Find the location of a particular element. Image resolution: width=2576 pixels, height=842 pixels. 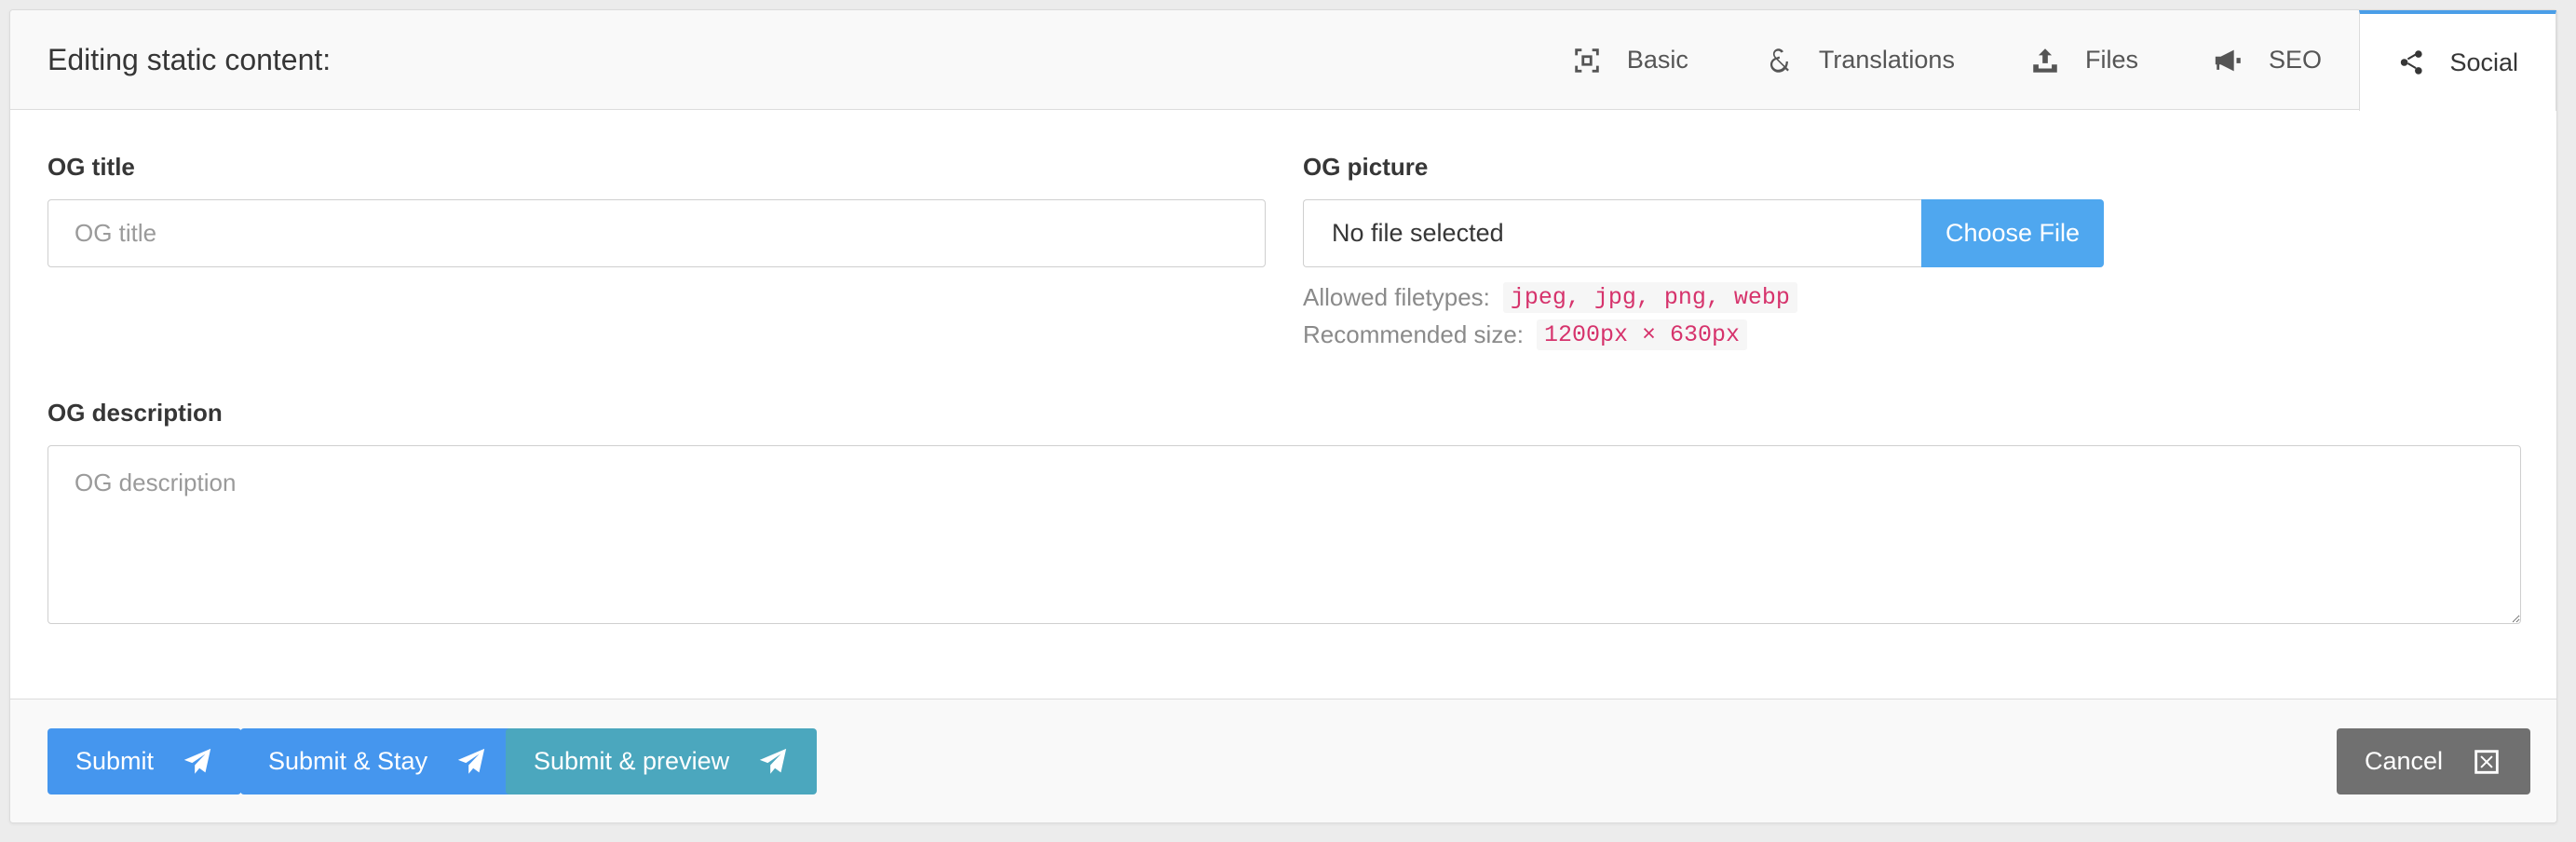

tab-label: Social is located at coordinates (2483, 62).